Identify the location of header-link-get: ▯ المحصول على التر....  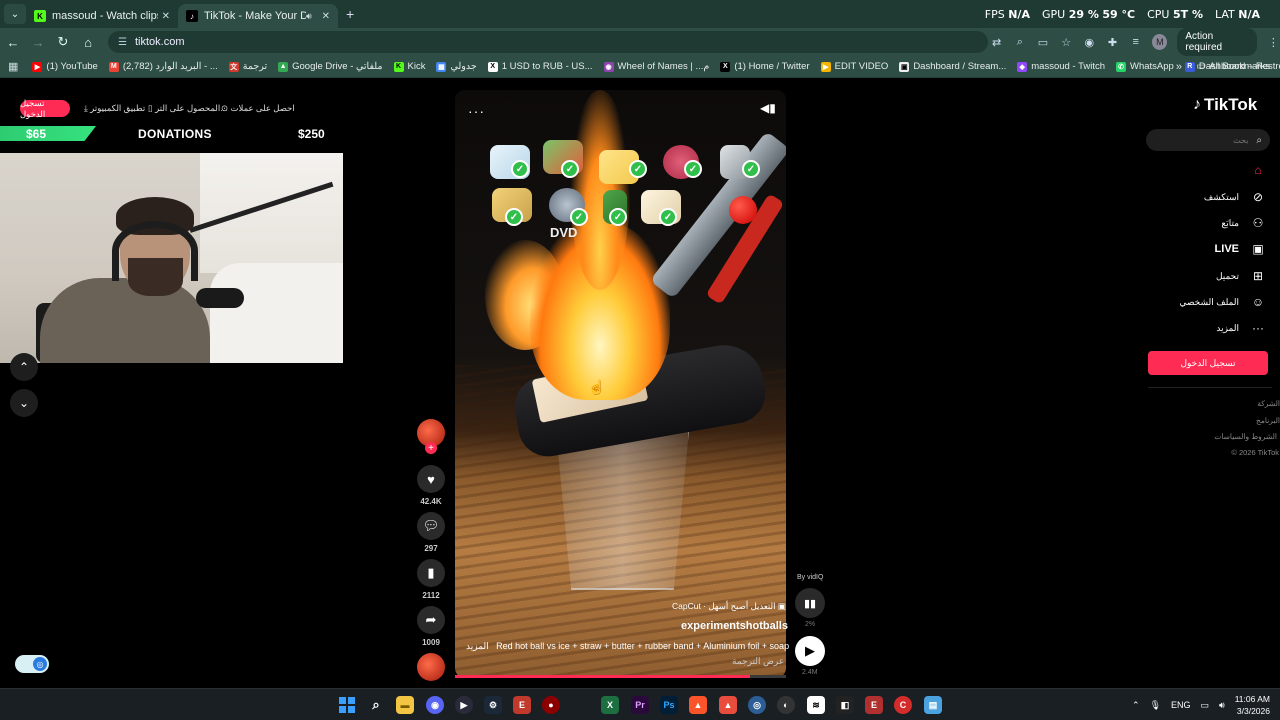
(187, 108).